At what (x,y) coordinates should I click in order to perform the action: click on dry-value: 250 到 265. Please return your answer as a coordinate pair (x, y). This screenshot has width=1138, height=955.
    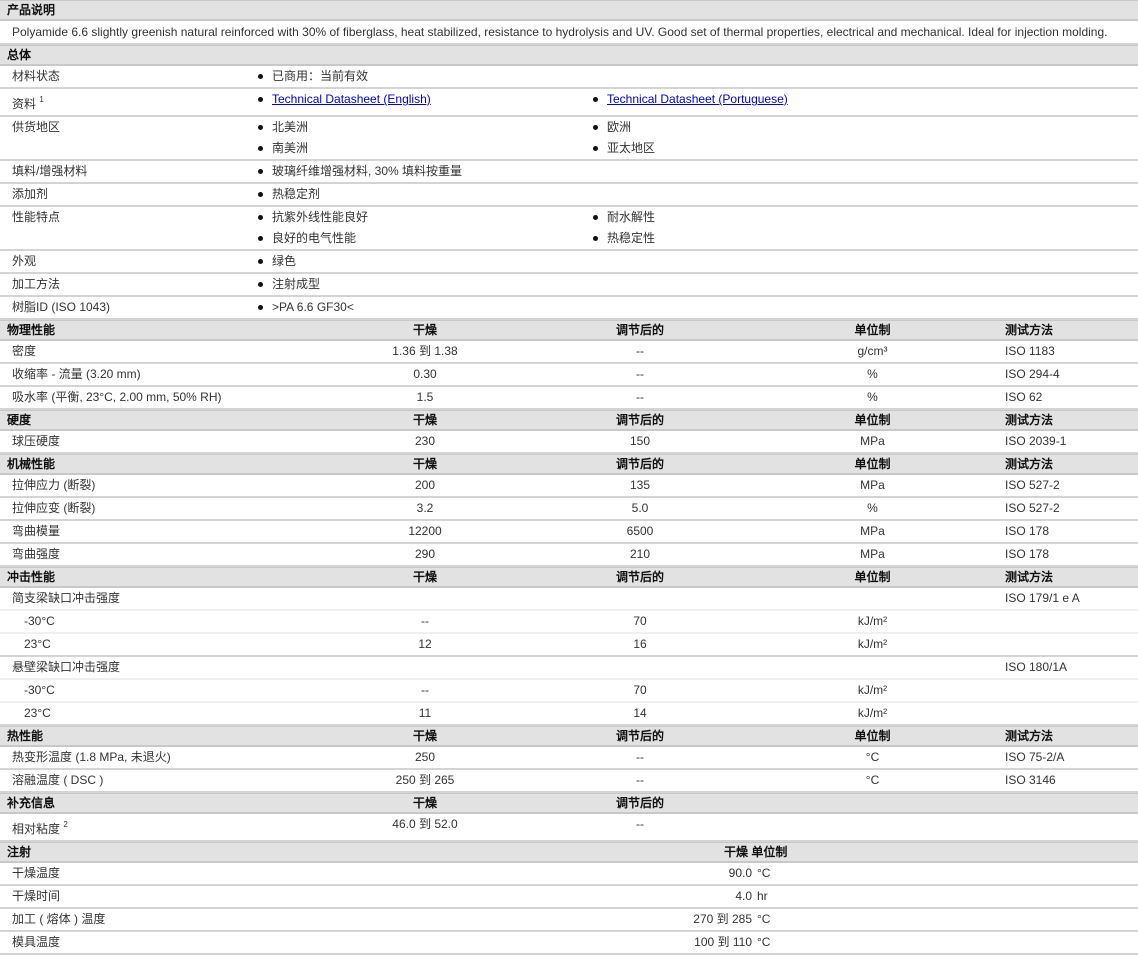
    Looking at the image, I should click on (425, 780).